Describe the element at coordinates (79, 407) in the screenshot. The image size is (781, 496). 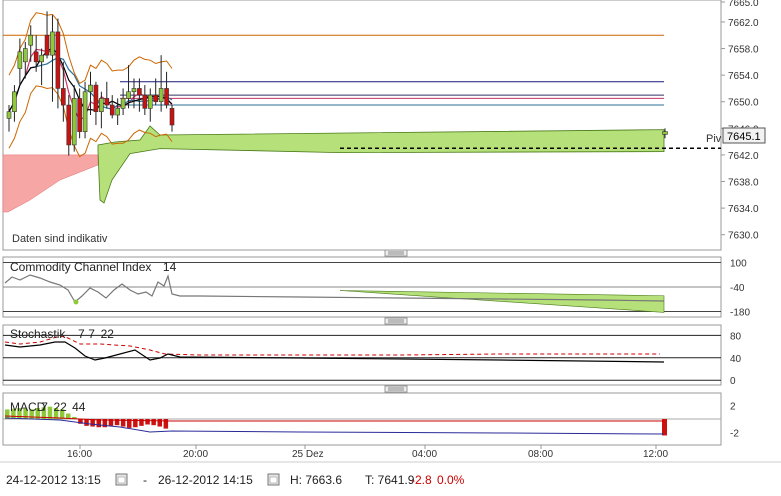
I see `legend-item: 44` at that location.